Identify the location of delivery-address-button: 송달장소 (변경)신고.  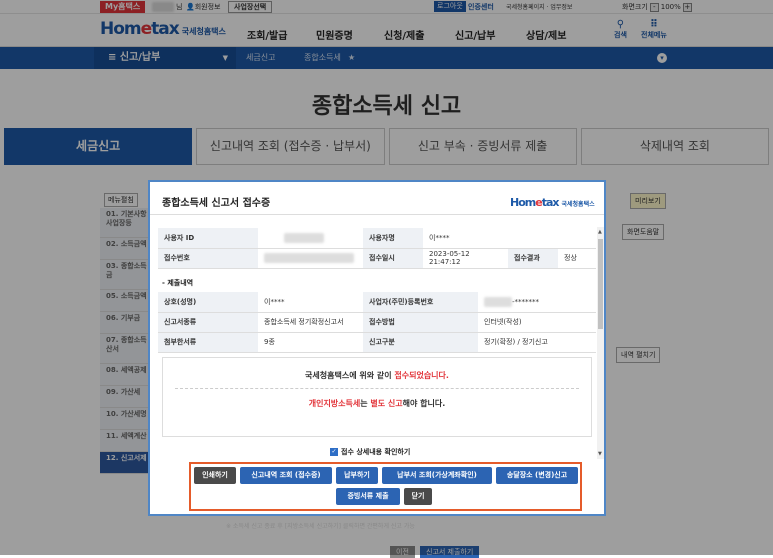
(537, 475).